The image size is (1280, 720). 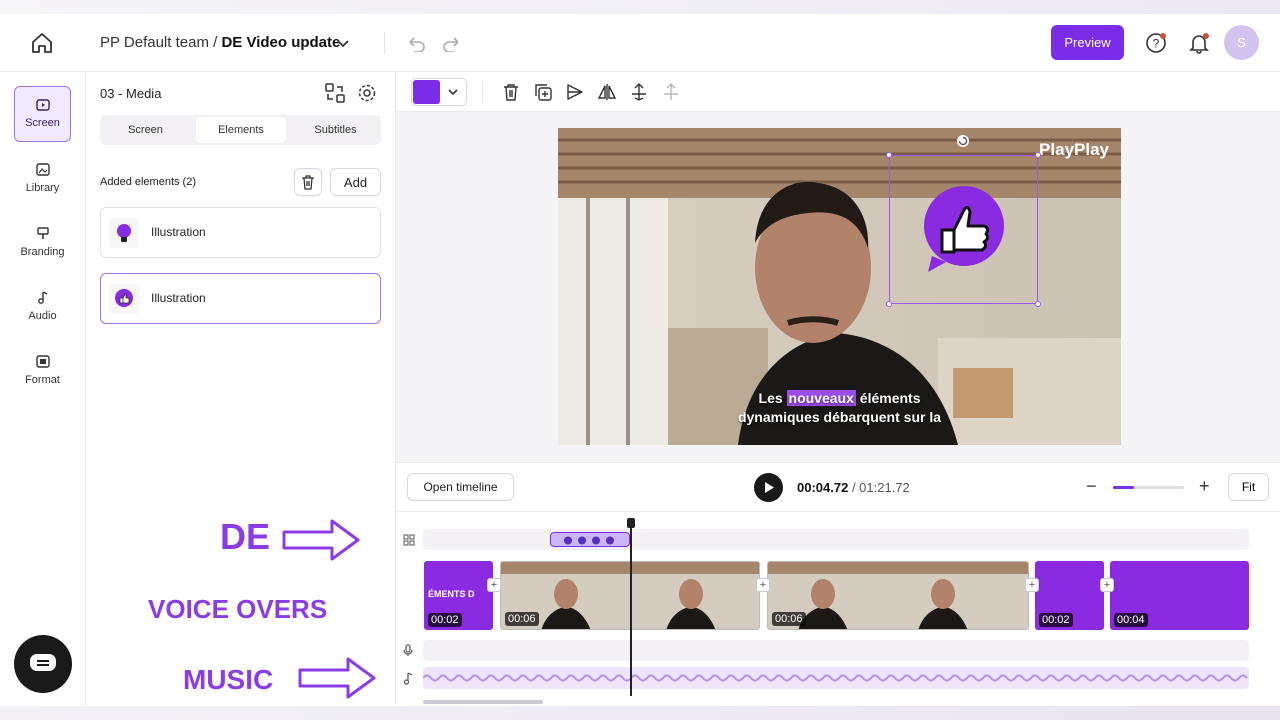 I want to click on caption-highlight: nouveaux, so click(x=821, y=398).